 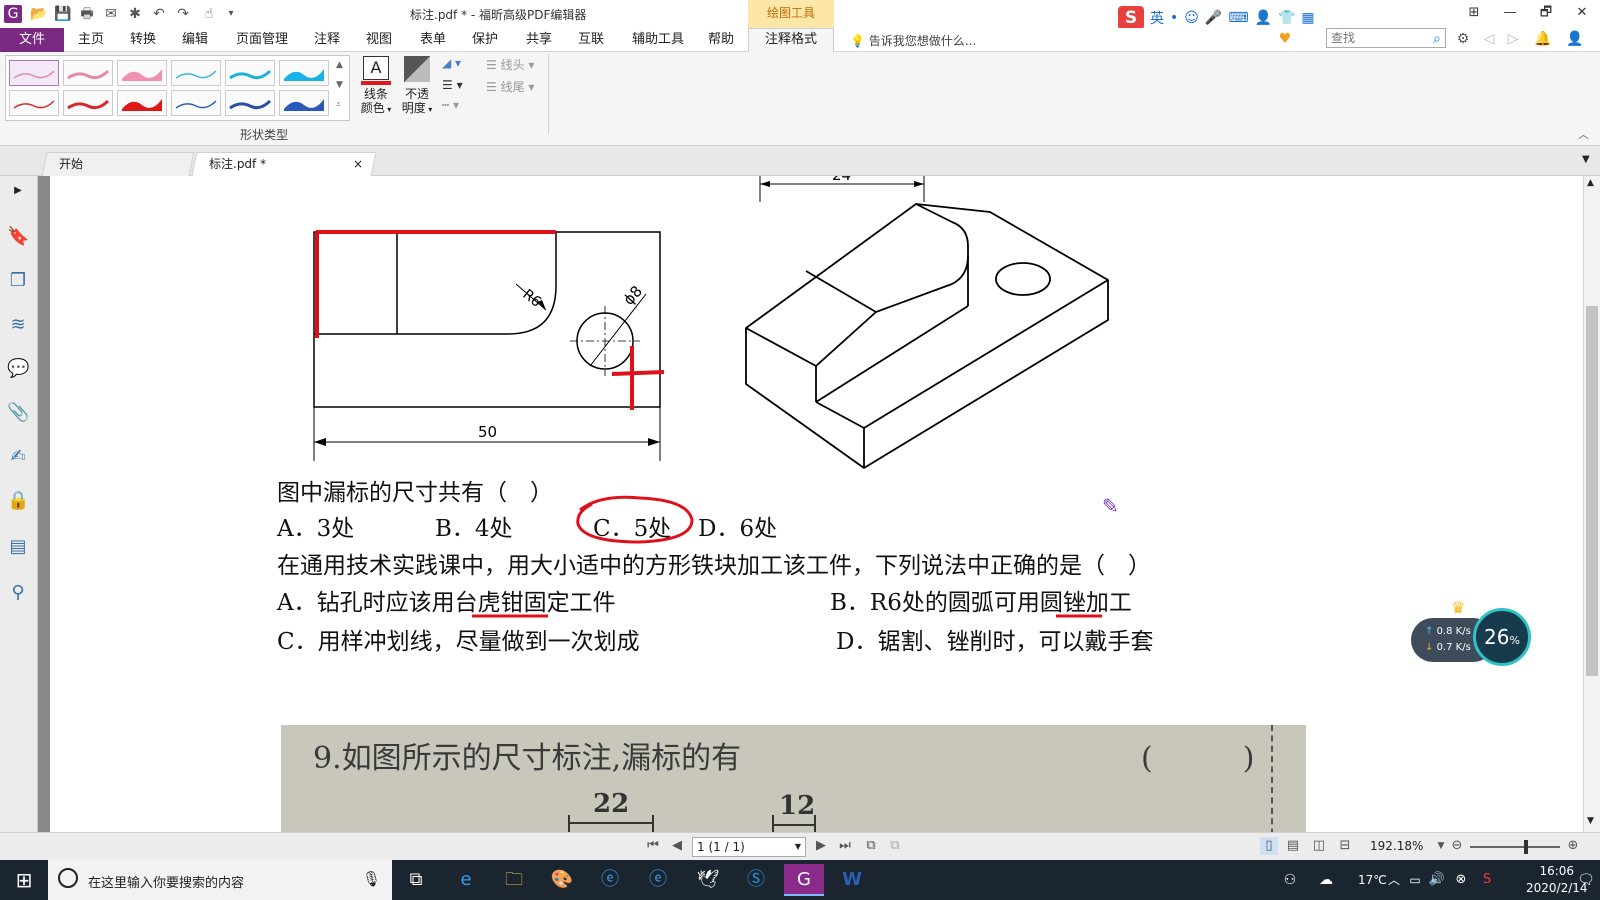 What do you see at coordinates (1583, 134) in the screenshot?
I see `collapse-ribbon-icon: ︿` at bounding box center [1583, 134].